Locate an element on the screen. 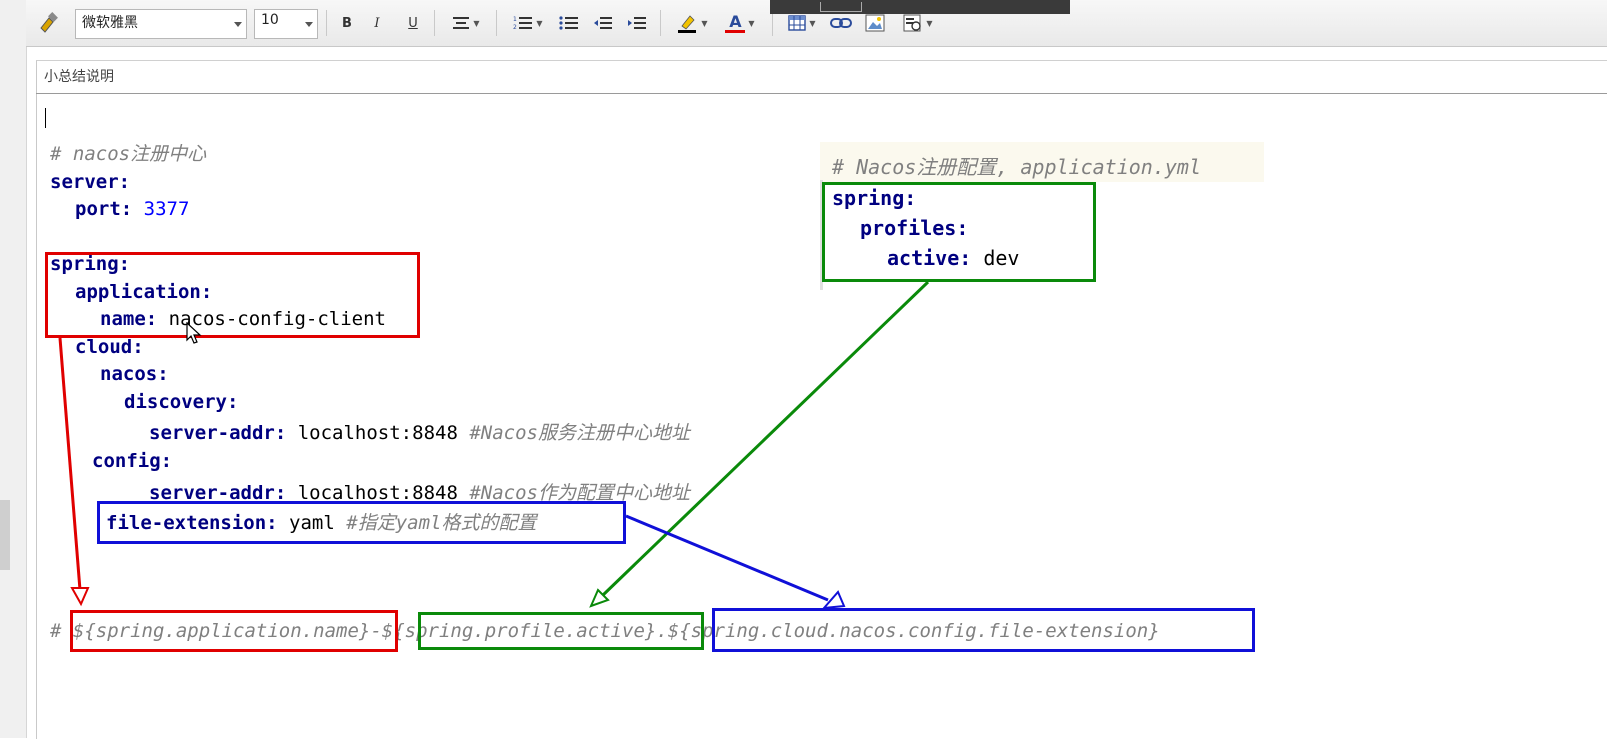  formula-hash: # is located at coordinates (56, 631).